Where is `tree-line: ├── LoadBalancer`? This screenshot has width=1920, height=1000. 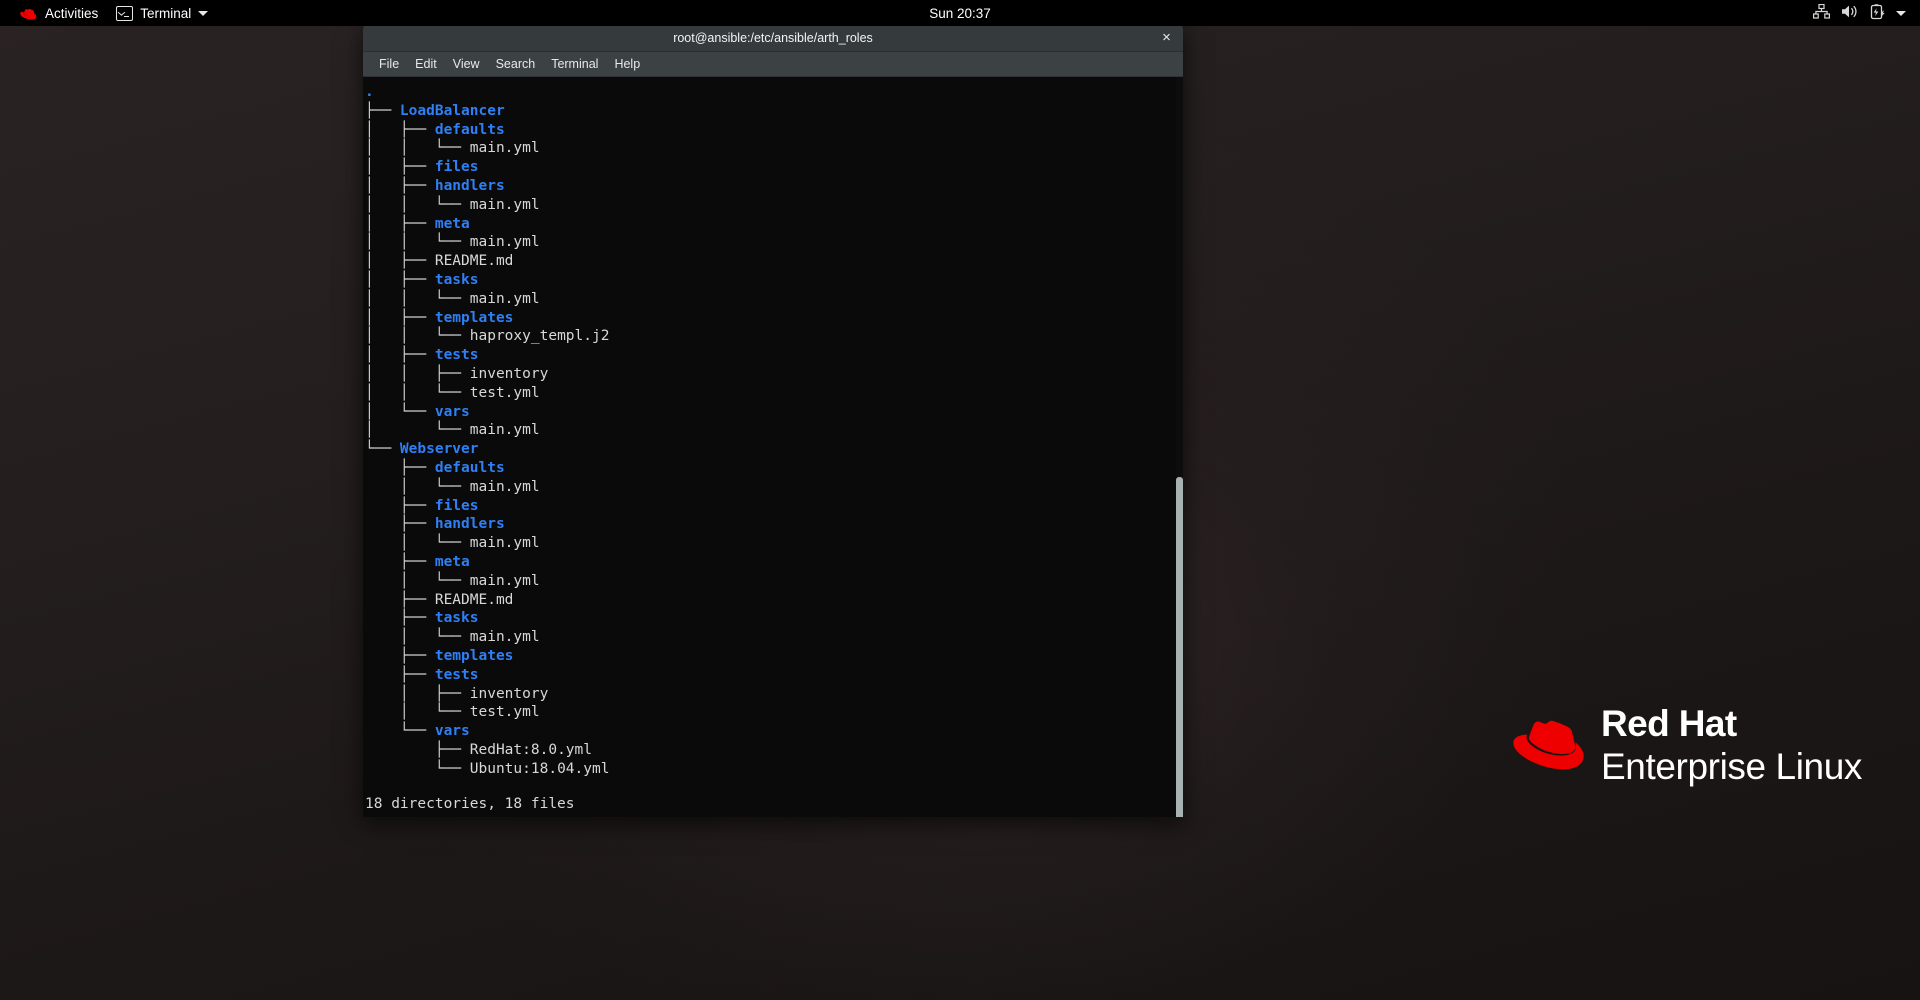 tree-line: ├── LoadBalancer is located at coordinates (773, 111).